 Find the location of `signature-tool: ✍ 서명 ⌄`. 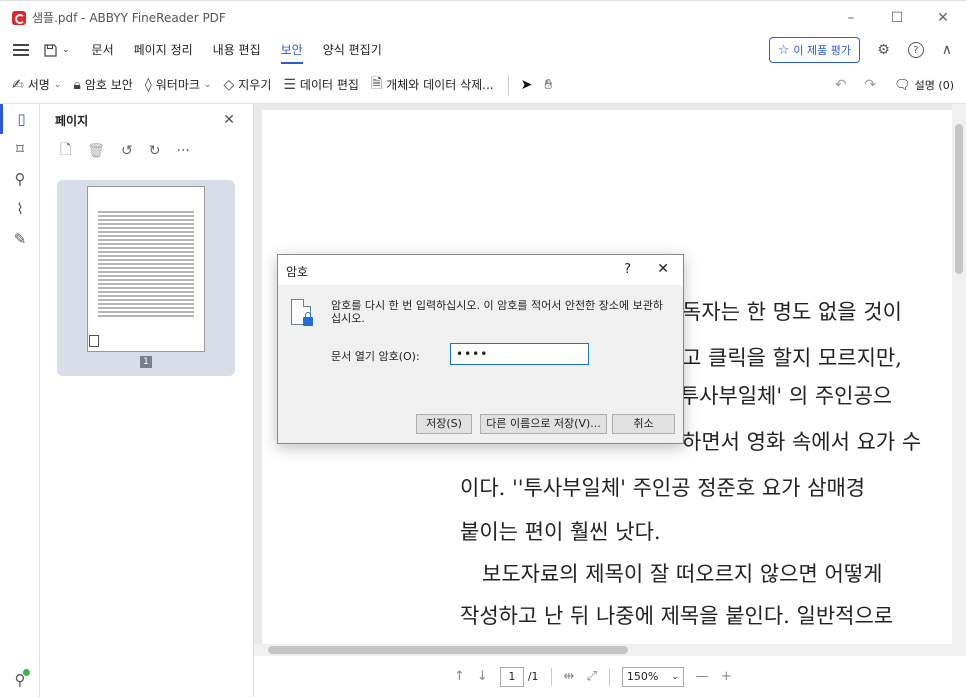

signature-tool: ✍ 서명 ⌄ is located at coordinates (36, 84).